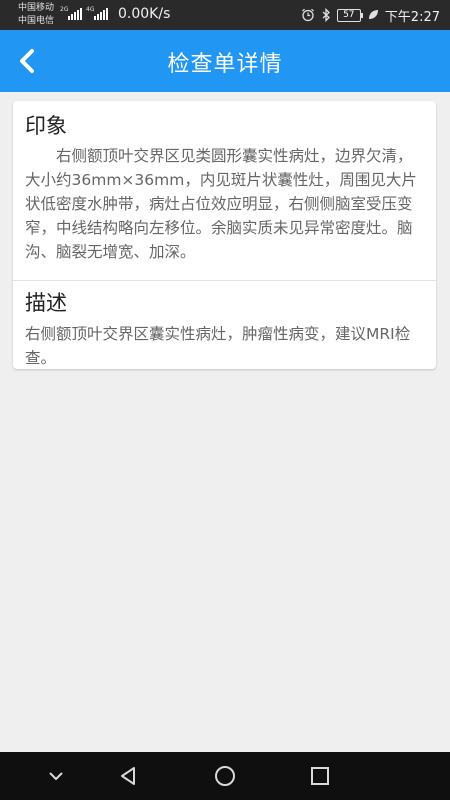 The height and width of the screenshot is (800, 450). Describe the element at coordinates (46, 126) in the screenshot. I see `impression-heading: 印象` at that location.